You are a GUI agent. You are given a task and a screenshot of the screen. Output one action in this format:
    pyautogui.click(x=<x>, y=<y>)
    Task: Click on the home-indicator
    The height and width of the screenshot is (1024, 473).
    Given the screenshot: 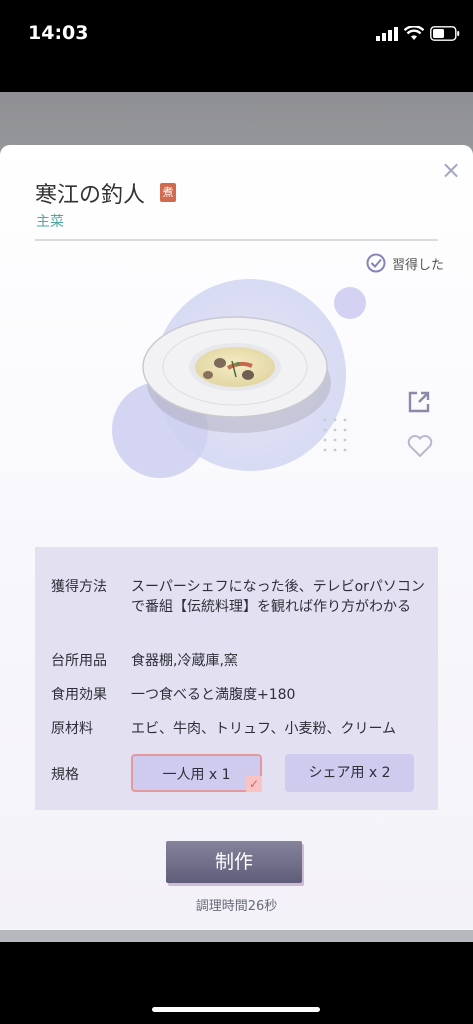 What is the action you would take?
    pyautogui.click(x=236, y=1009)
    